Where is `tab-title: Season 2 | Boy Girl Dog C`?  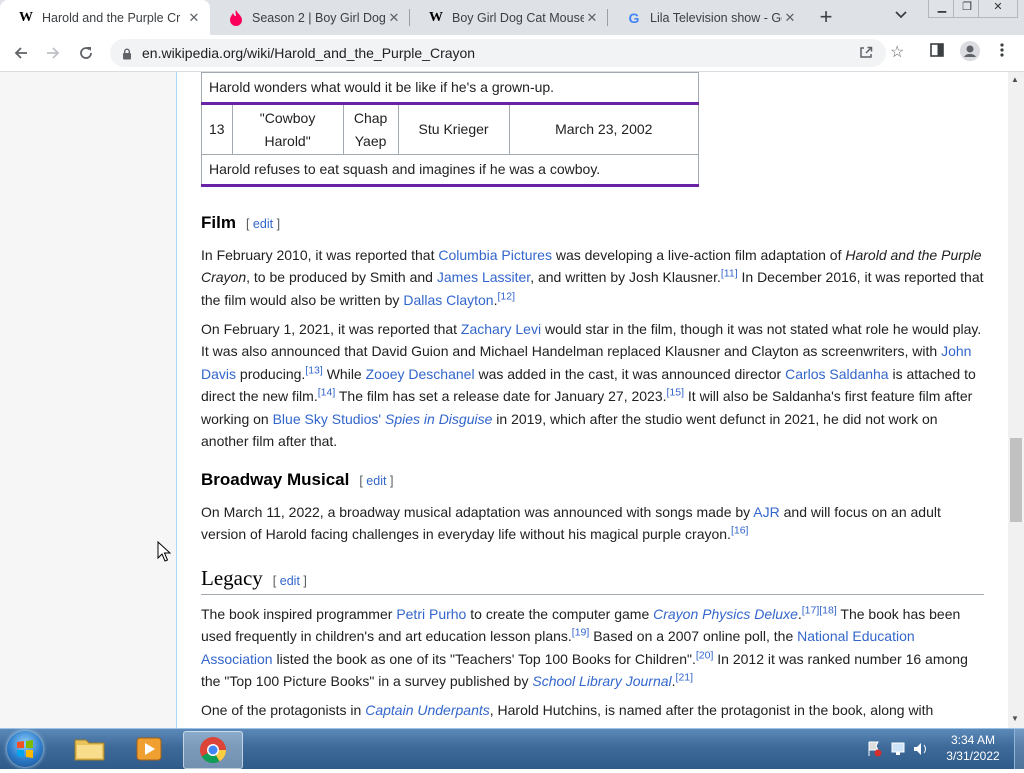 tab-title: Season 2 | Boy Girl Dog C is located at coordinates (319, 17).